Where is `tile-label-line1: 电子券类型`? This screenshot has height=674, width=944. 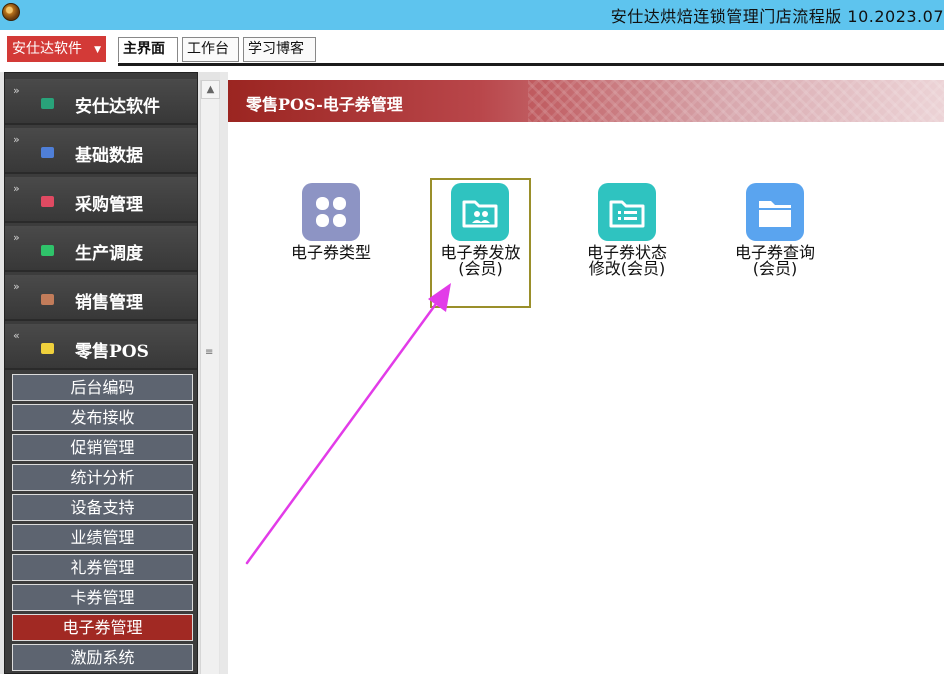
tile-label-line1: 电子券类型 is located at coordinates (330, 252).